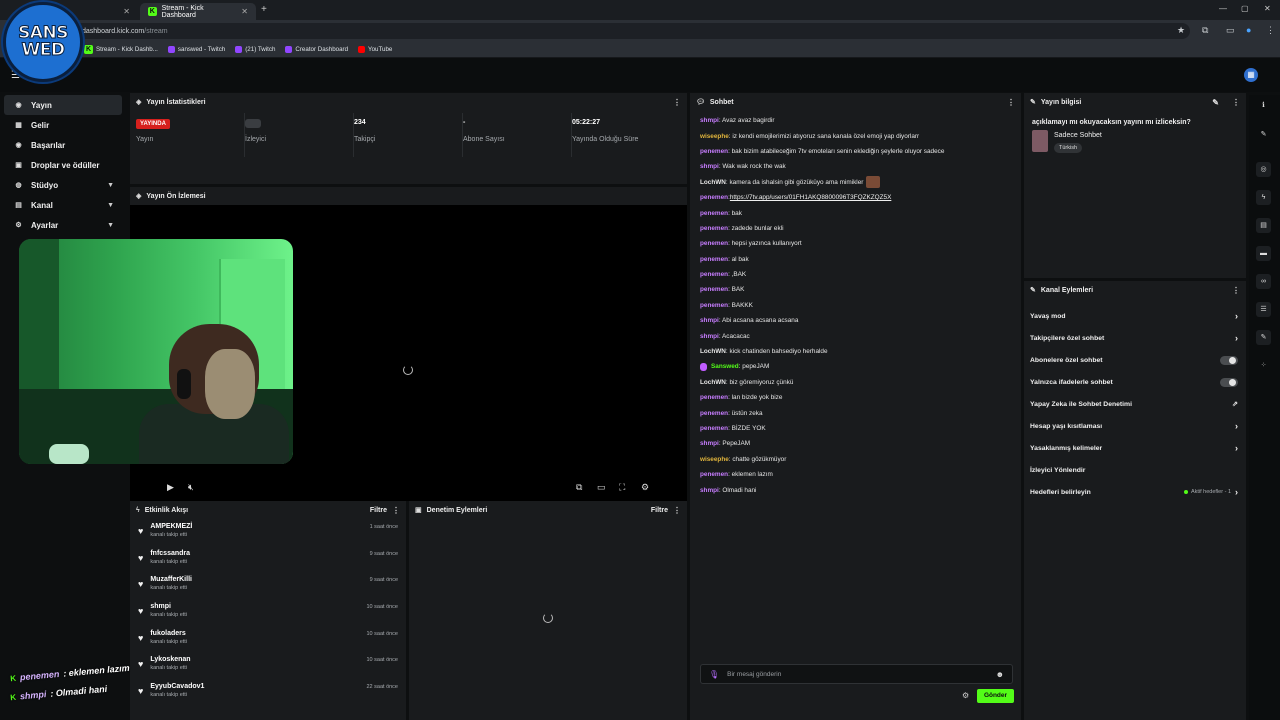 The width and height of the screenshot is (1280, 720). What do you see at coordinates (601, 487) in the screenshot?
I see `theater-icon: ▭` at bounding box center [601, 487].